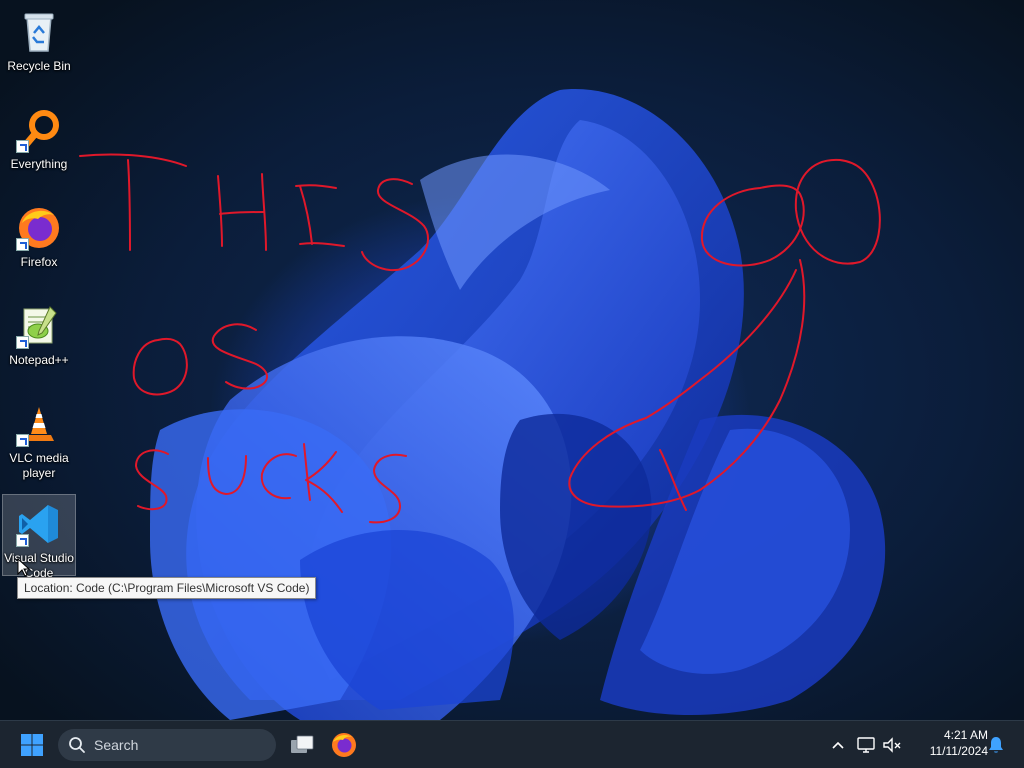 The height and width of the screenshot is (768, 1024). Describe the element at coordinates (39, 360) in the screenshot. I see `desktop-icon-label: Notepad++` at that location.